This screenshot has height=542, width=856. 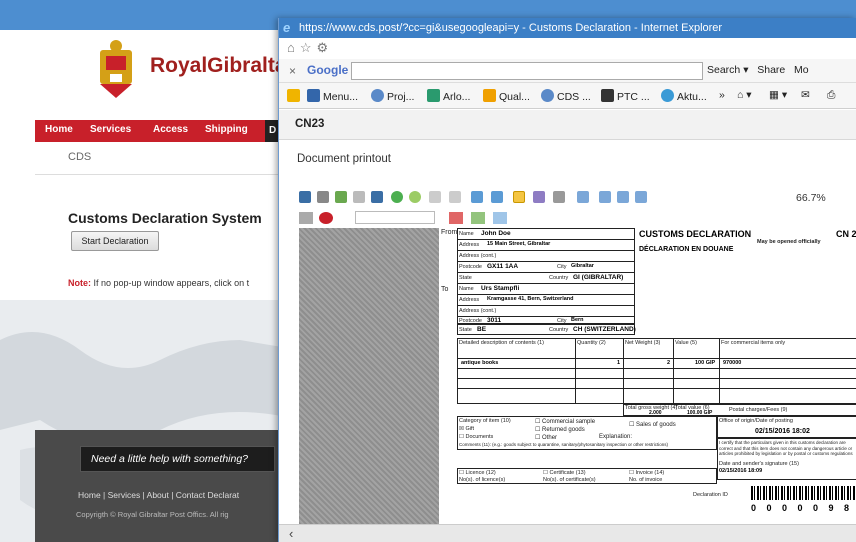 I want to click on star-icon: ☆, so click(x=307, y=47).